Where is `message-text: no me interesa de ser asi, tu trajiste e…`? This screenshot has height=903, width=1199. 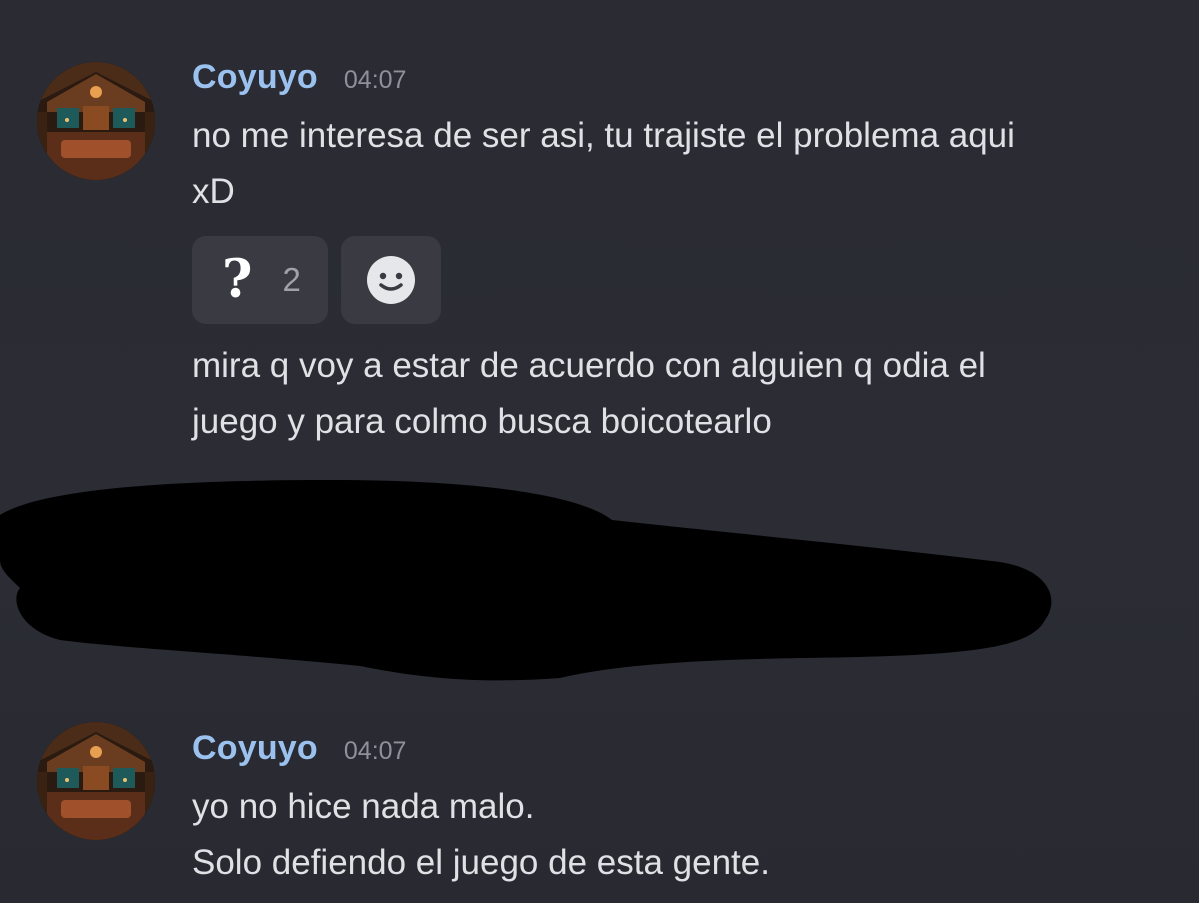
message-text: no me interesa de ser asi, tu trajiste e… is located at coordinates (603, 163).